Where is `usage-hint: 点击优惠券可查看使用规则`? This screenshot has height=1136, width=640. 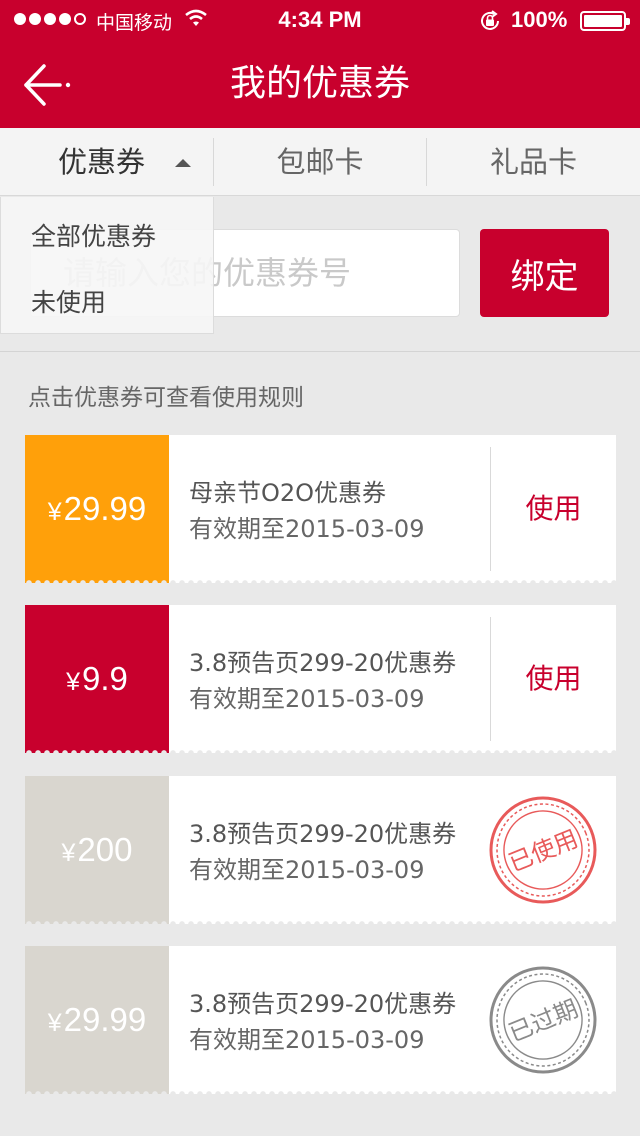 usage-hint: 点击优惠券可查看使用规则 is located at coordinates (166, 398).